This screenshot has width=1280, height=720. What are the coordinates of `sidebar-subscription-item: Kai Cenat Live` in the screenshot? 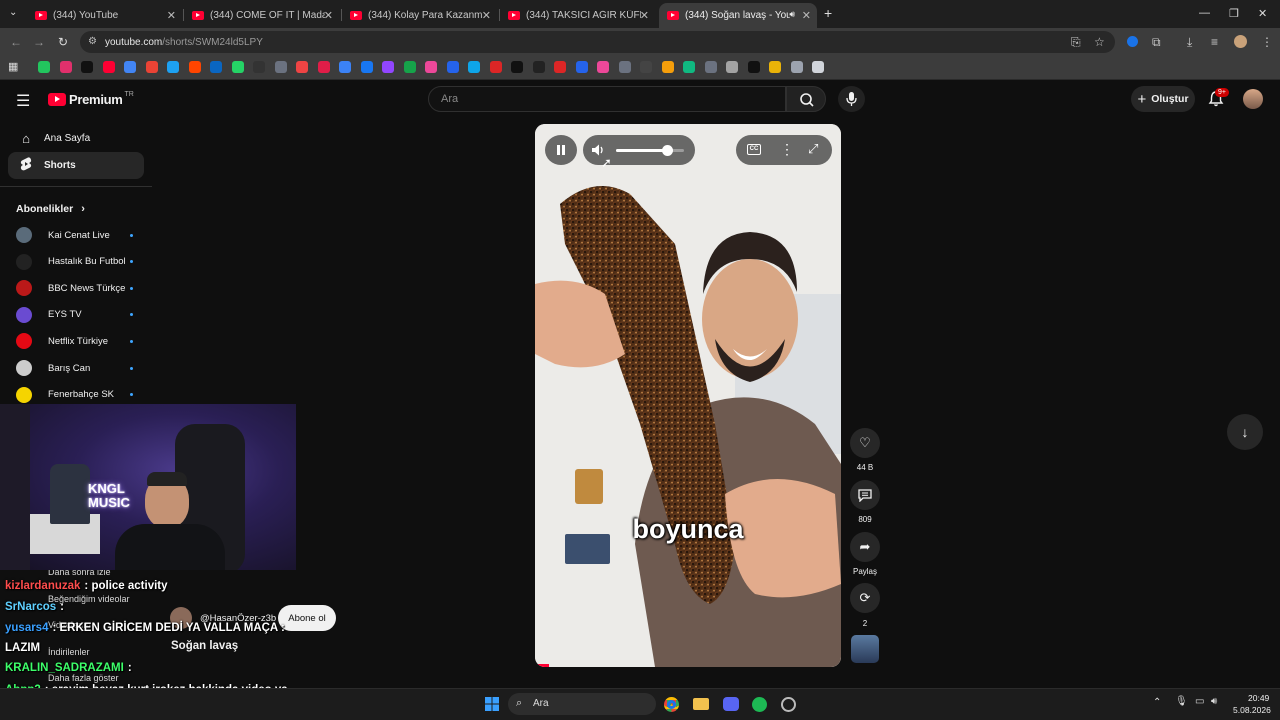 It's located at (76, 235).